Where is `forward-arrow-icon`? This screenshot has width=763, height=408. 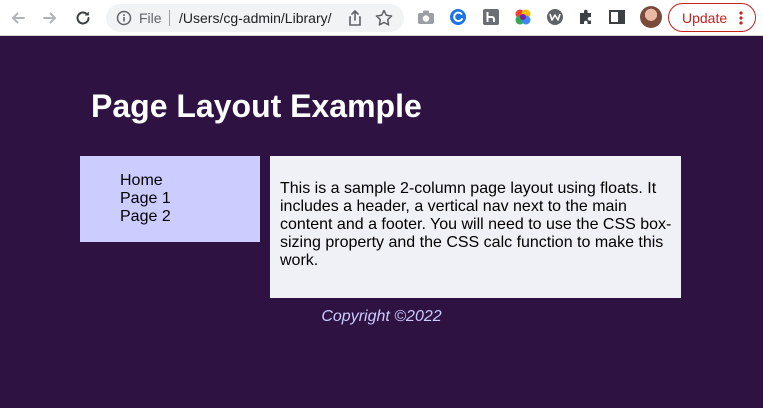
forward-arrow-icon is located at coordinates (49, 18).